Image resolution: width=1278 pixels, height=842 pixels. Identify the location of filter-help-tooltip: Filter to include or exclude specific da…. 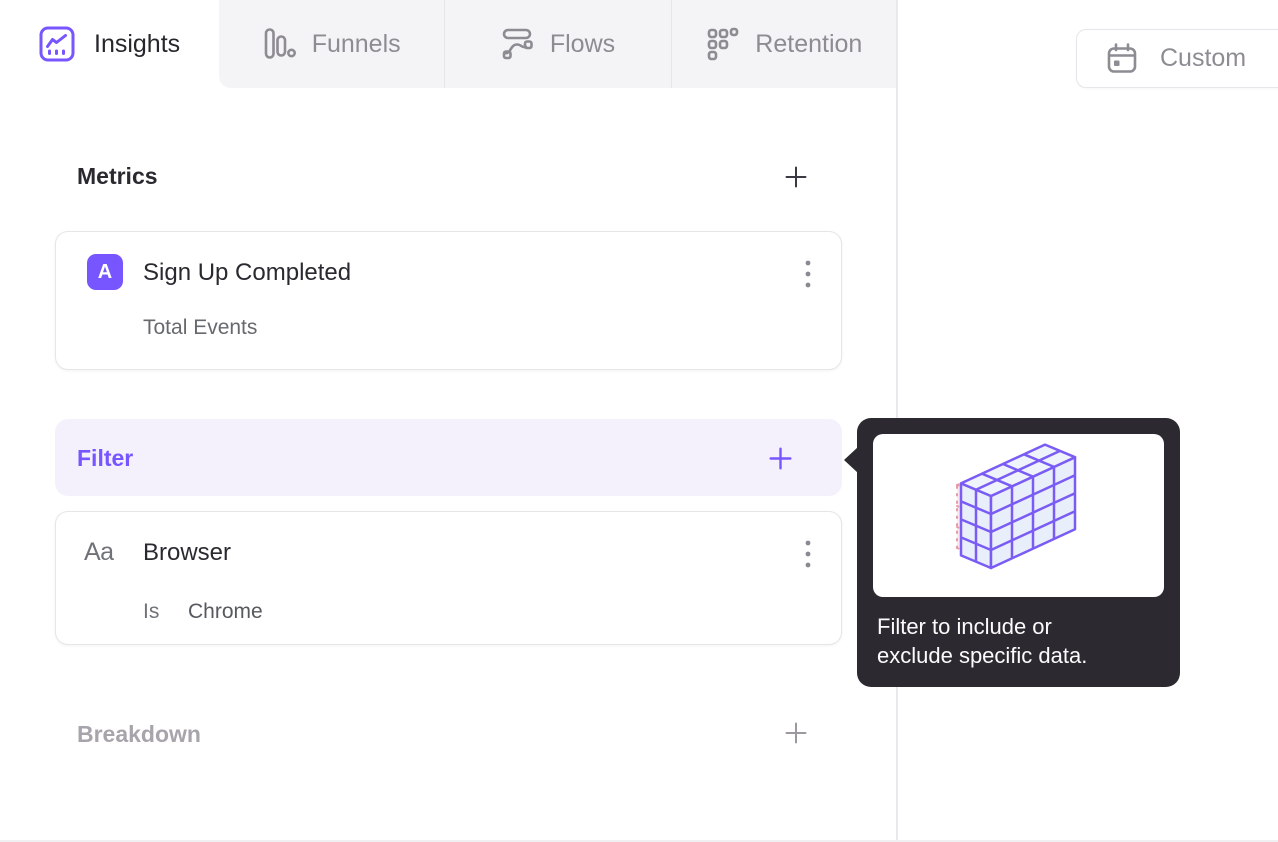
(1012, 552).